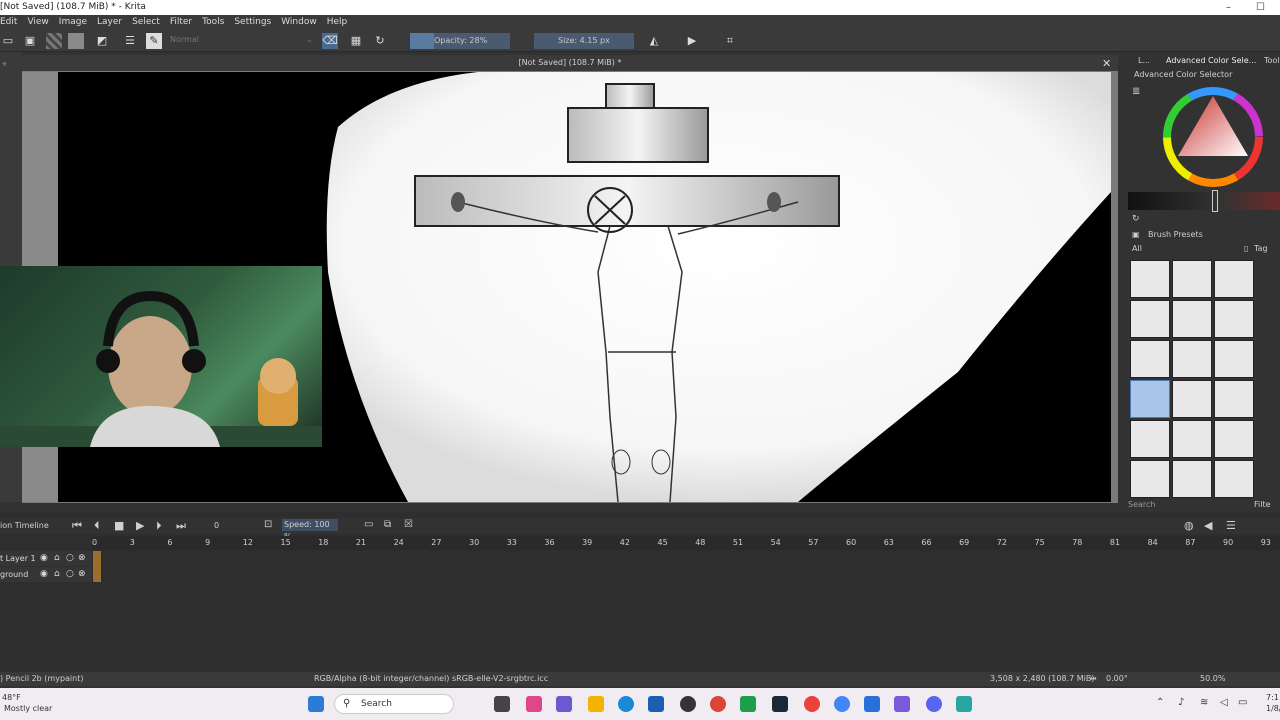  I want to click on speaker-icon: ◁, so click(1224, 702).